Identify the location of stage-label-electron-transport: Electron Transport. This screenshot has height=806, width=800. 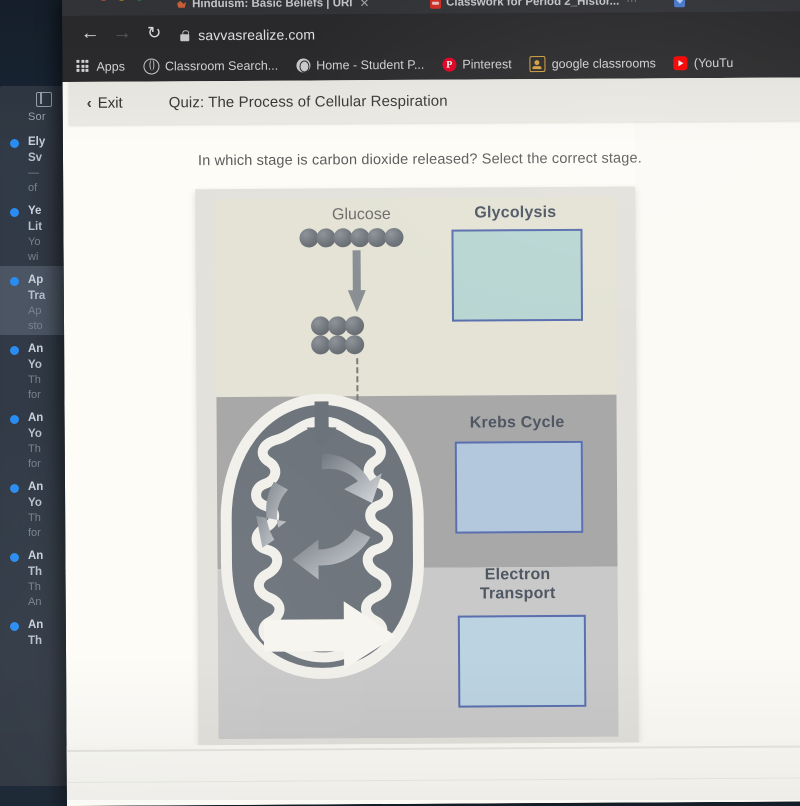
(517, 584).